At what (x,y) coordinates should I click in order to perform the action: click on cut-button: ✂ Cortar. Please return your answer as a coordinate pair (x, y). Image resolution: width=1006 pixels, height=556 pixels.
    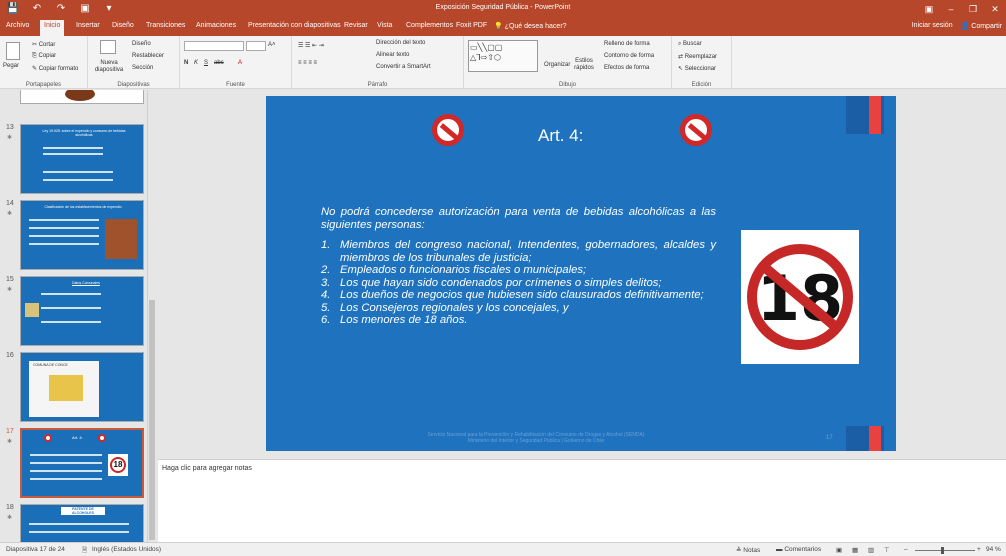
    Looking at the image, I should click on (43, 44).